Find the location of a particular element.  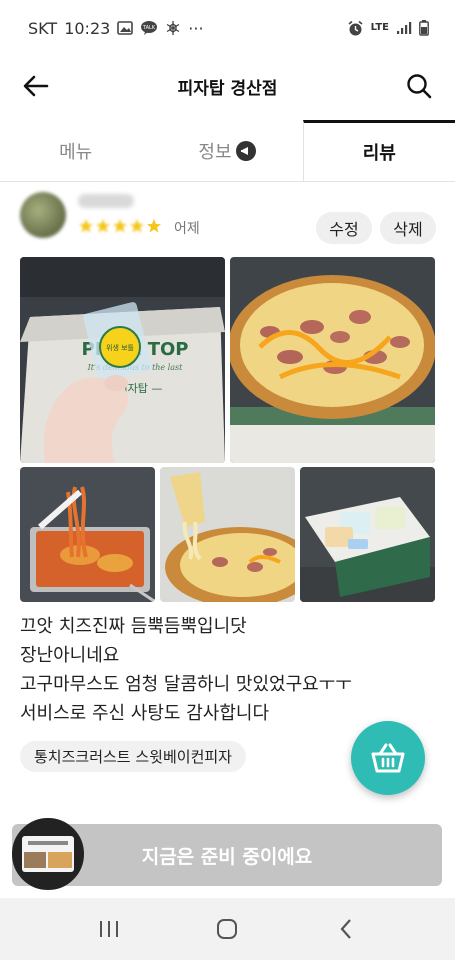

review-date: 어제 is located at coordinates (187, 229).